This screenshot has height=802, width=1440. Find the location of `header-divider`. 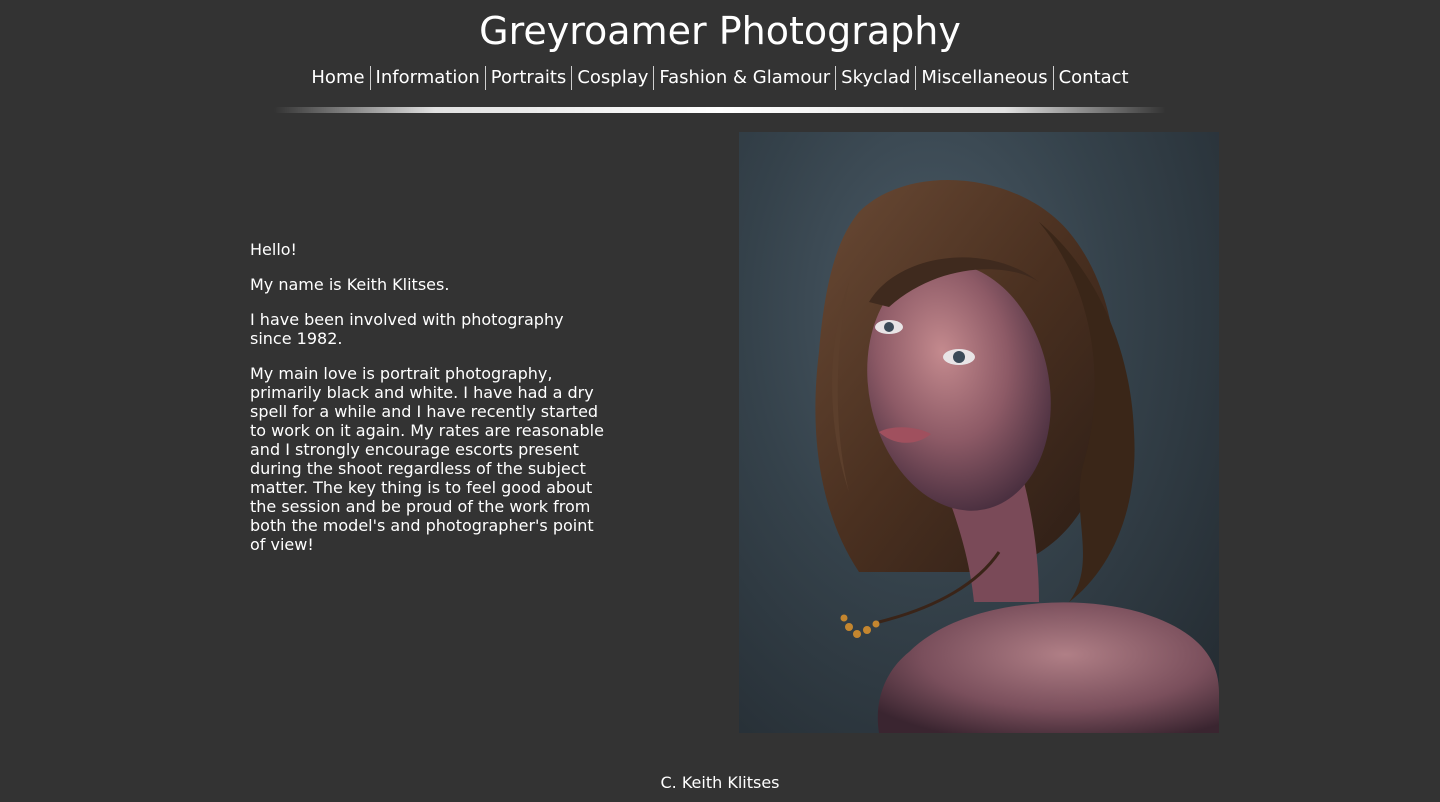

header-divider is located at coordinates (720, 110).